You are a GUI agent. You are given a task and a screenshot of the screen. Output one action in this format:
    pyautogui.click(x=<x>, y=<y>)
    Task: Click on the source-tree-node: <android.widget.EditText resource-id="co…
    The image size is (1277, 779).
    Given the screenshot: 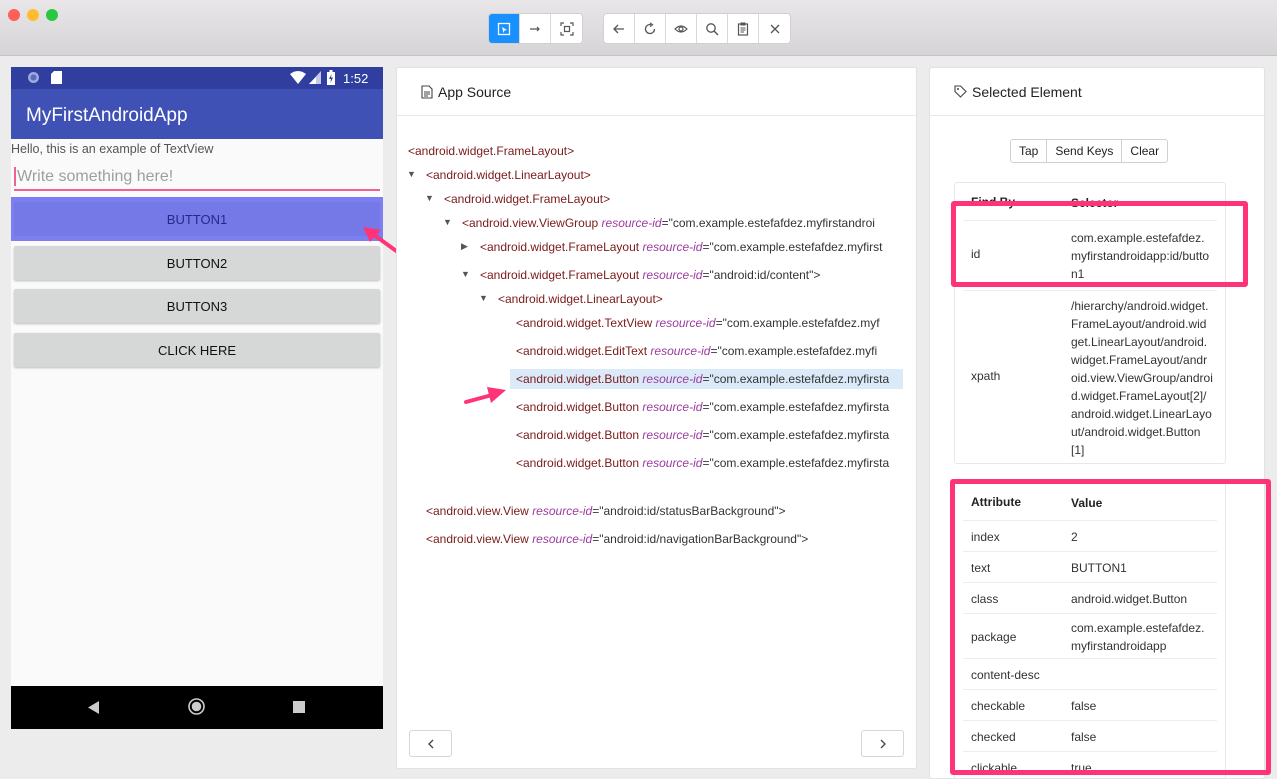 What is the action you would take?
    pyautogui.click(x=706, y=351)
    